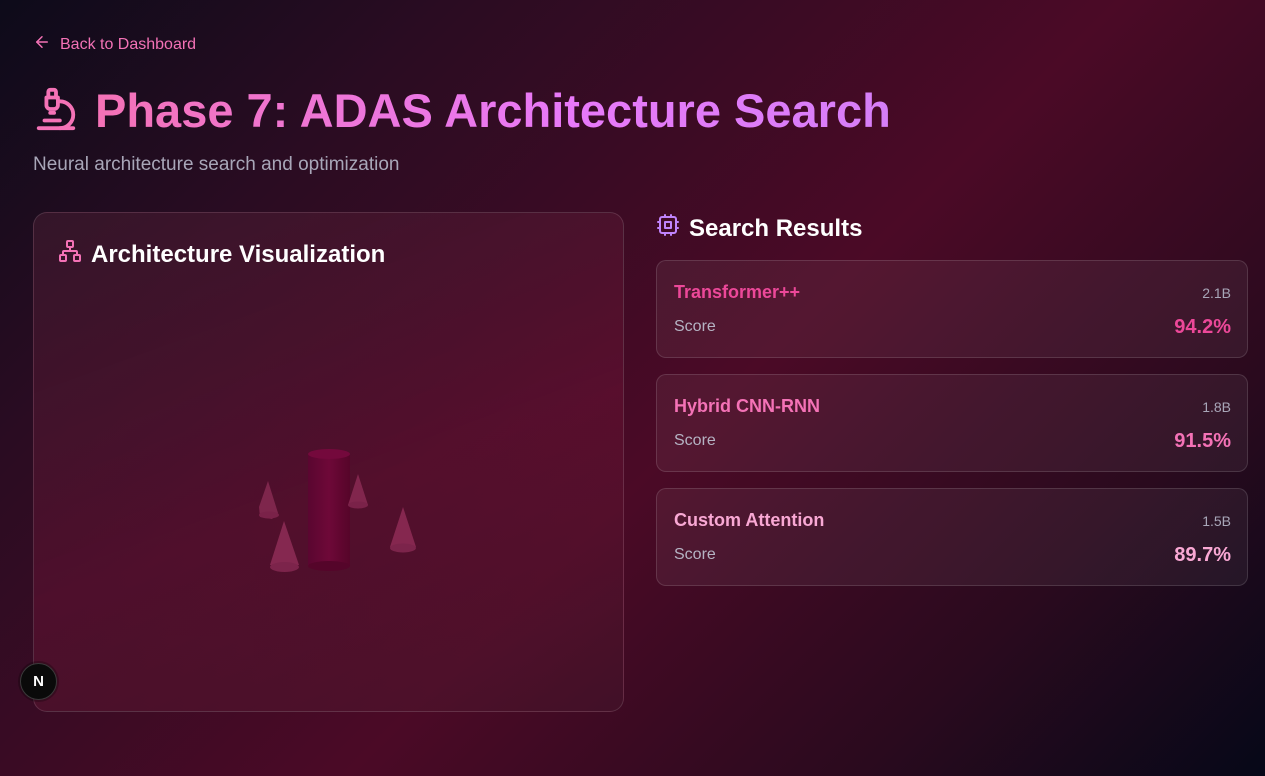 The image size is (1265, 776). Describe the element at coordinates (747, 406) in the screenshot. I see `result-name: Hybrid CNN-RNN` at that location.